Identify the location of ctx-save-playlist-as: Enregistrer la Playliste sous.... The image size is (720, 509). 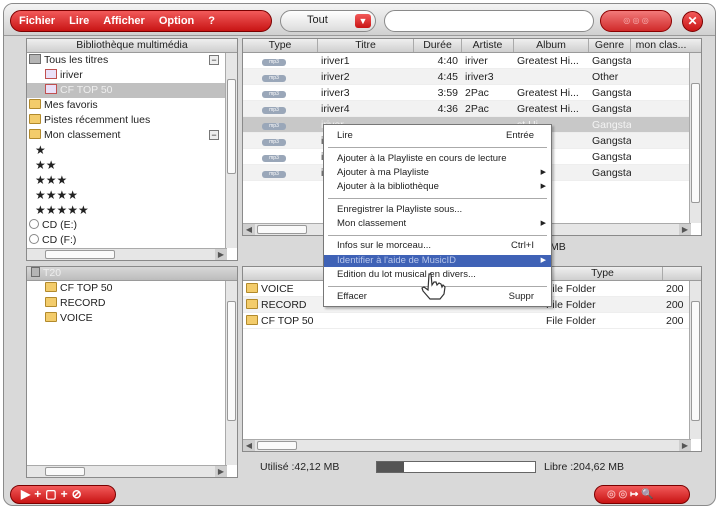
(437, 210).